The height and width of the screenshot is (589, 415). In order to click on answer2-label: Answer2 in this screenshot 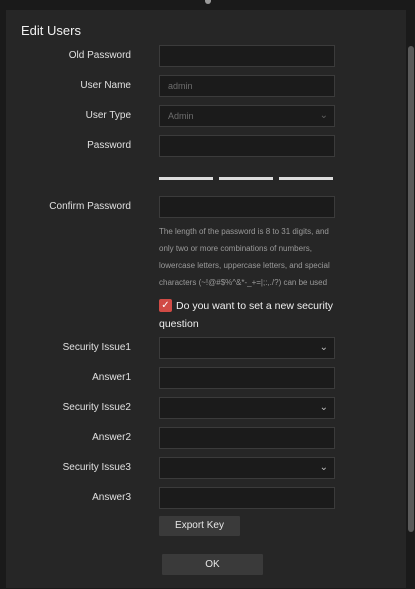, I will do `click(111, 437)`.